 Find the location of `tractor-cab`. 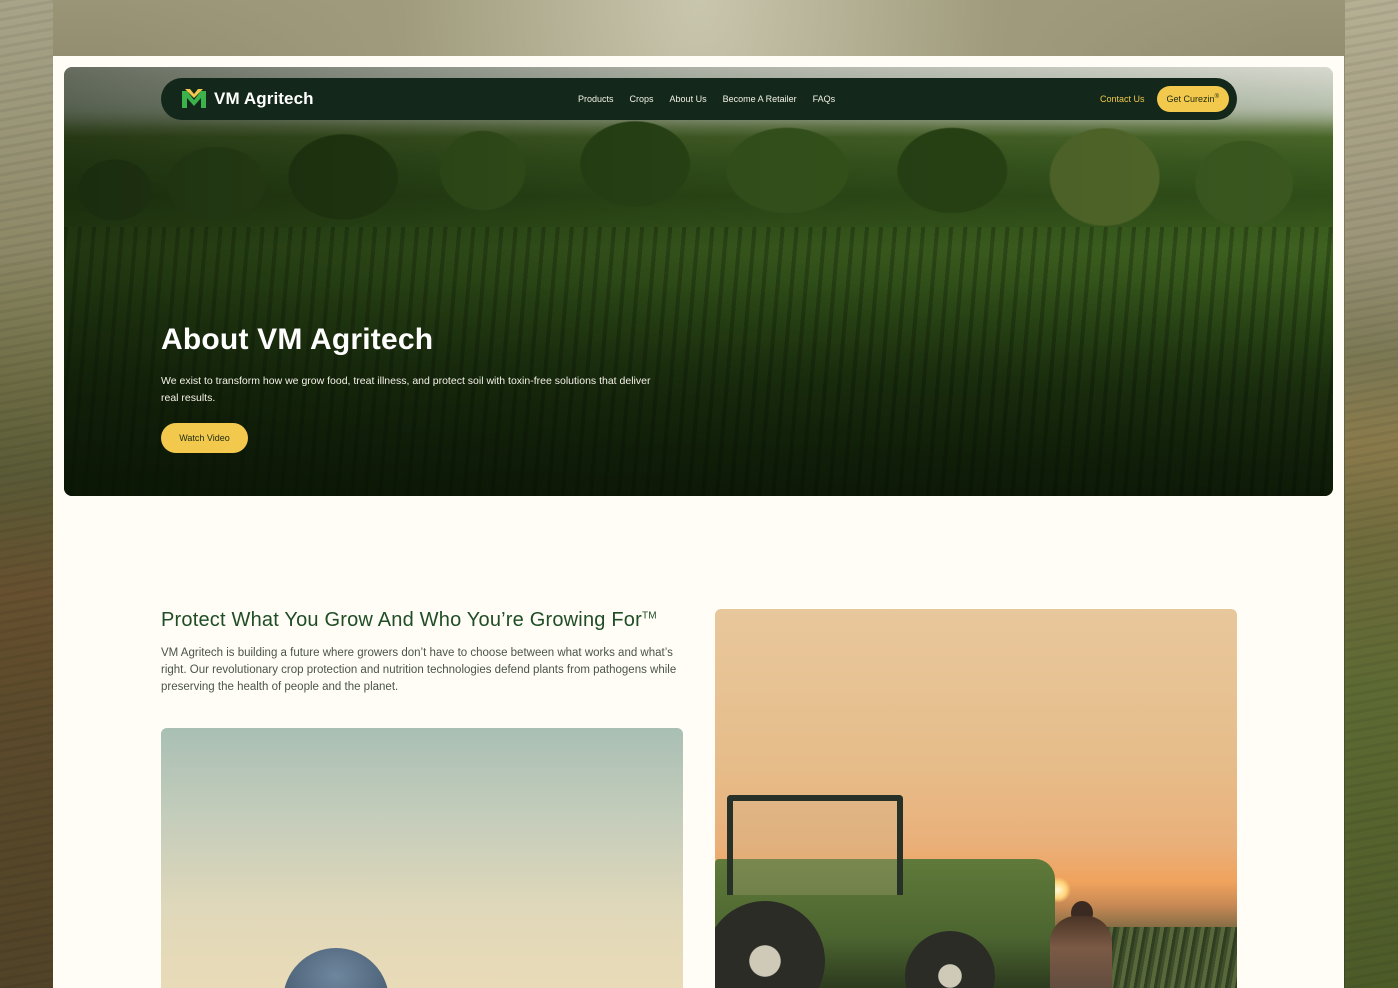

tractor-cab is located at coordinates (815, 845).